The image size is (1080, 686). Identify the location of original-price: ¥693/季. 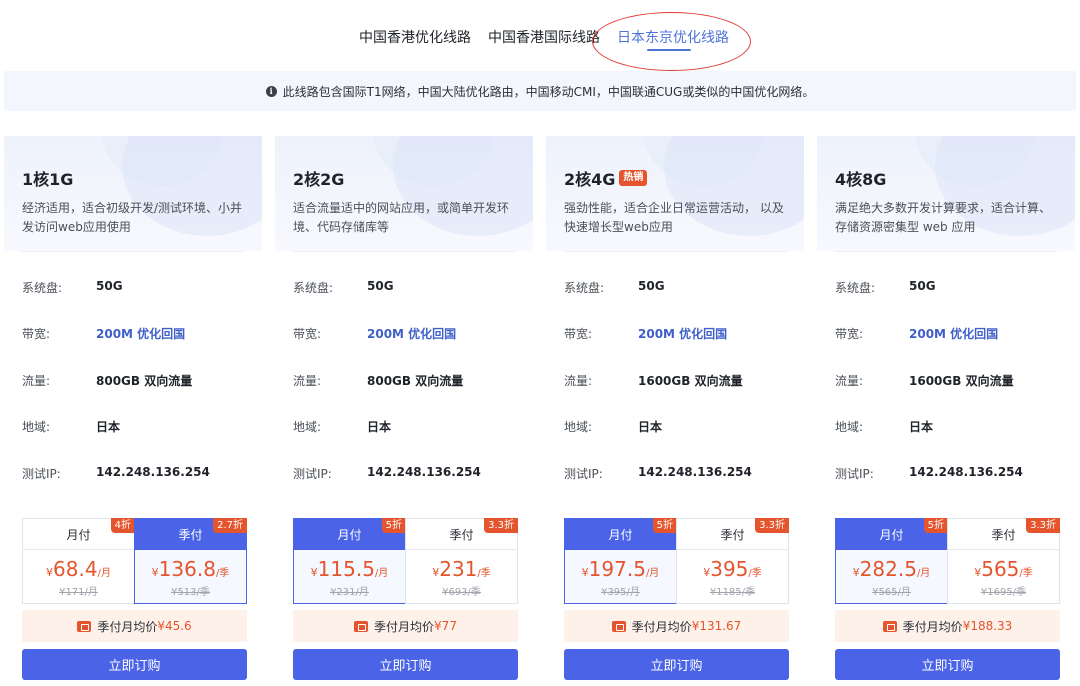
(461, 592).